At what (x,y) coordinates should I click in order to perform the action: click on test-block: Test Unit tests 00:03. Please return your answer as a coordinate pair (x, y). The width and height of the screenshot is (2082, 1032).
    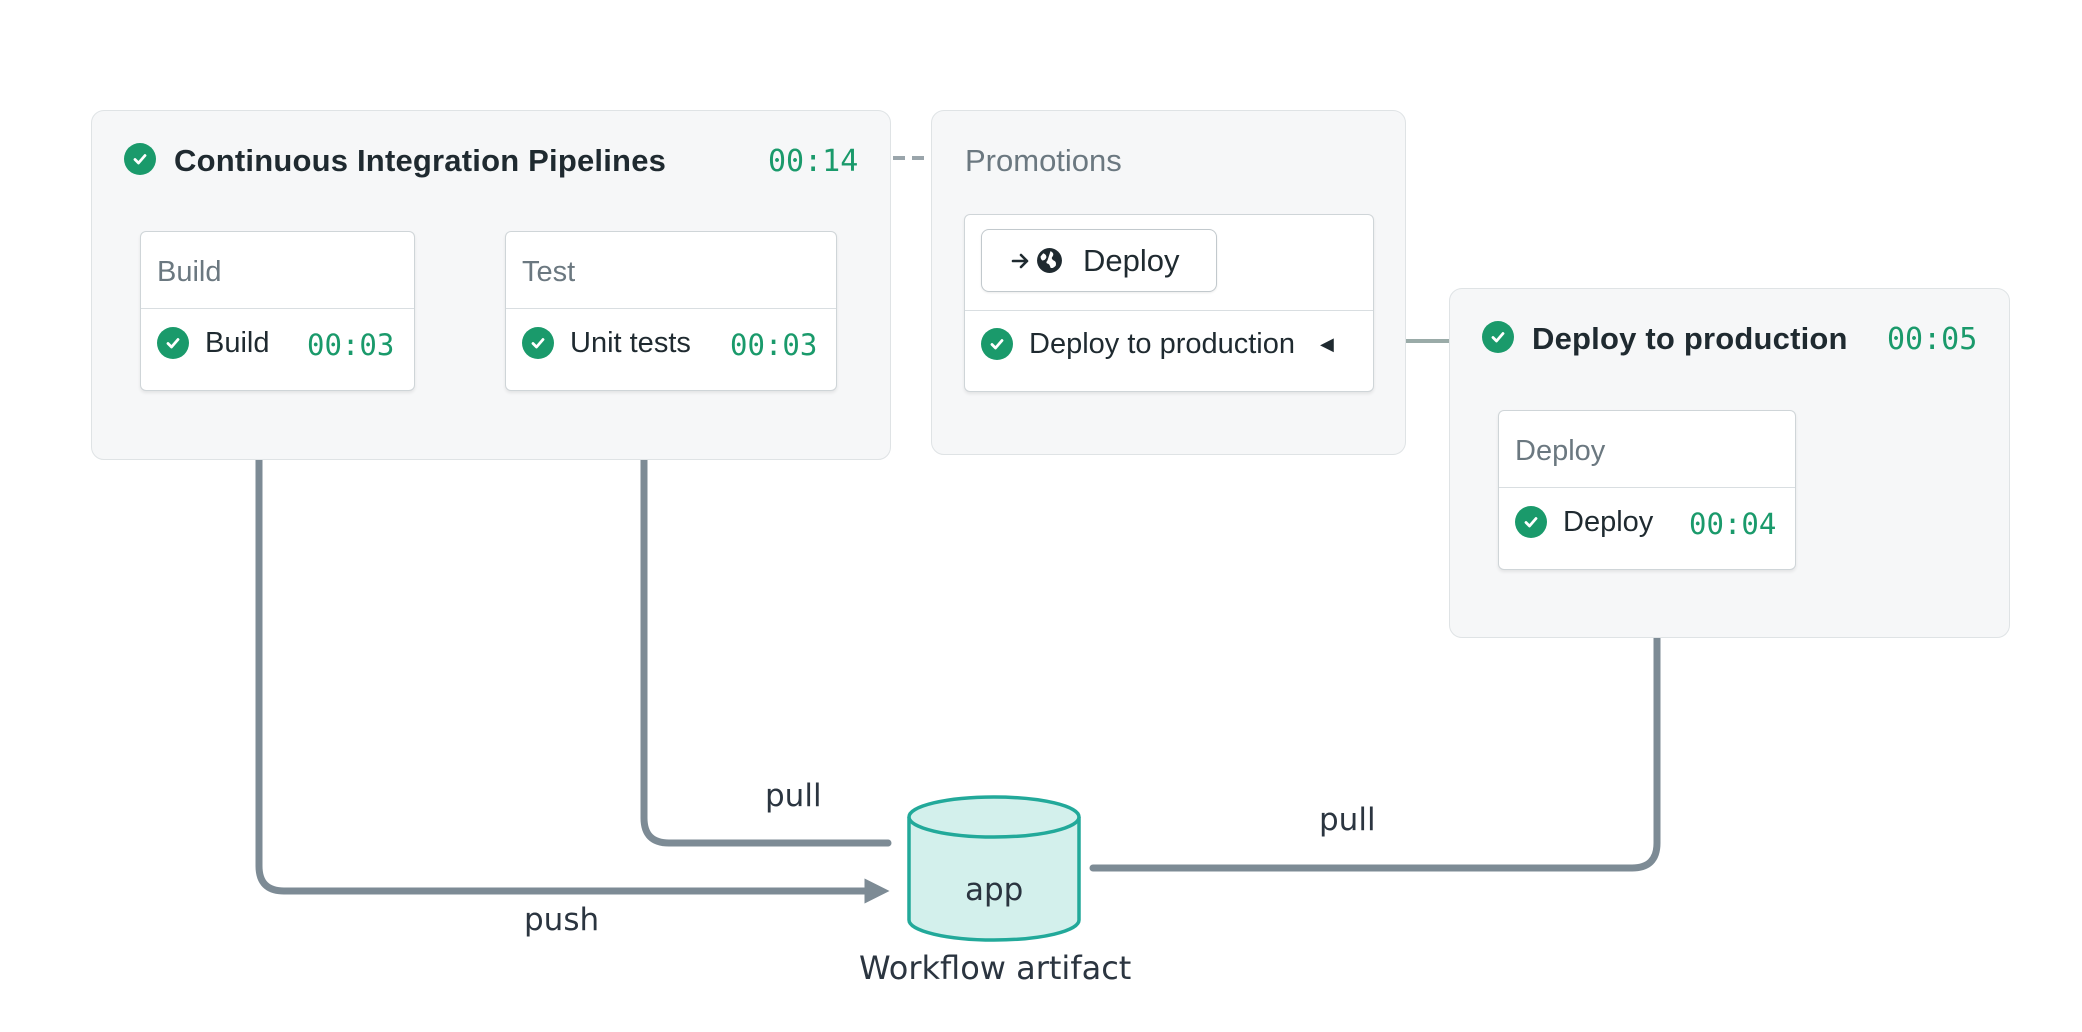
    Looking at the image, I should click on (671, 311).